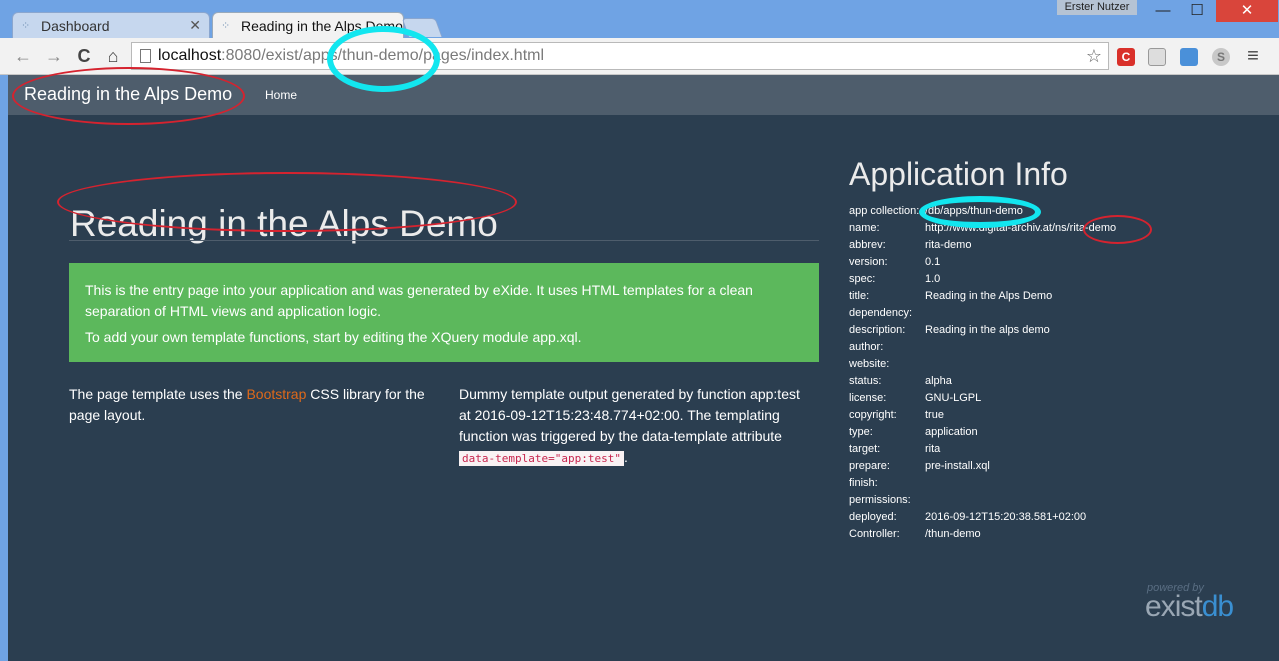 The height and width of the screenshot is (661, 1279). What do you see at coordinates (1059, 400) in the screenshot?
I see `info-row: license: GNU-LGPL` at bounding box center [1059, 400].